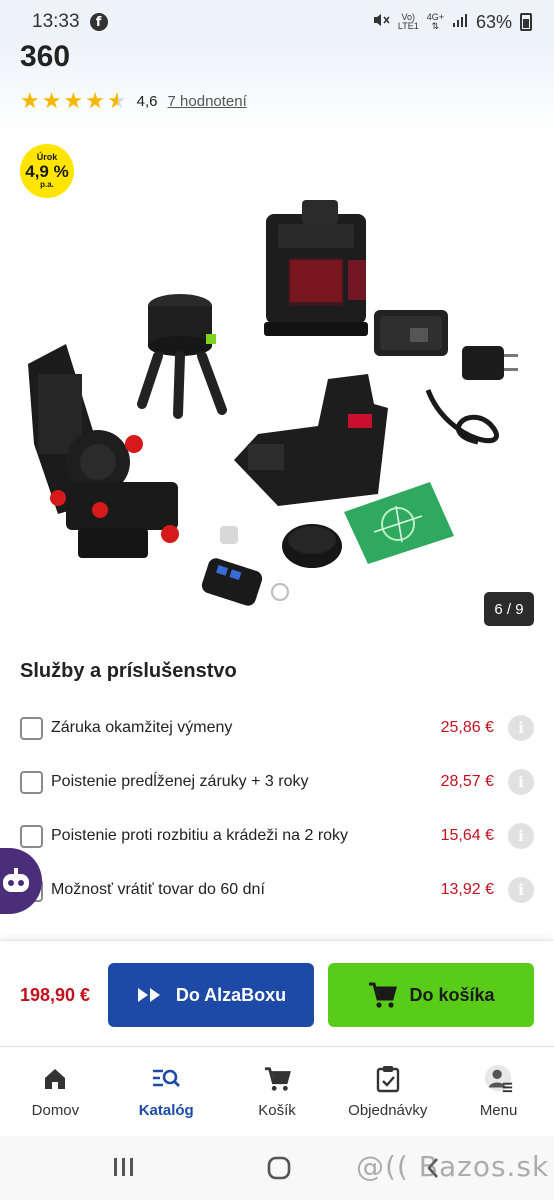 This screenshot has height=1200, width=554. I want to click on status-right: Vo) LTE1 4G+ ⇅ 63%, so click(452, 22).